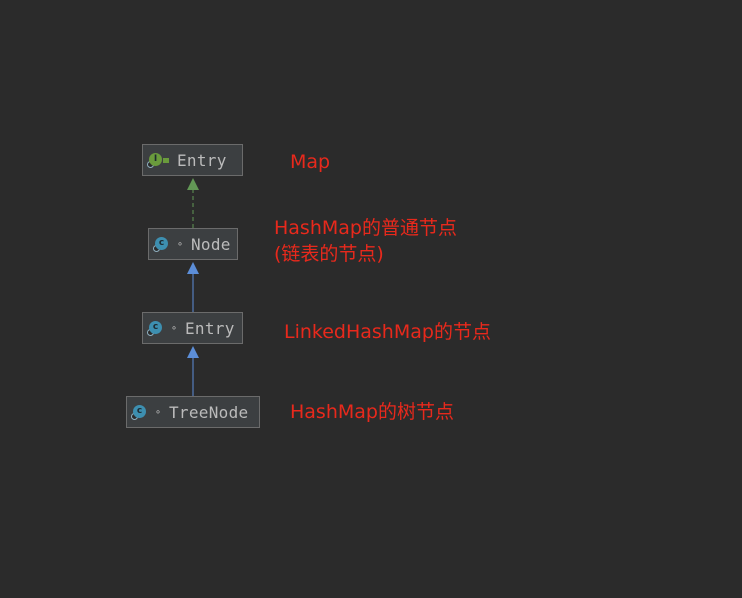 The image size is (742, 598). I want to click on node-map-entry: I Entry, so click(192, 160).